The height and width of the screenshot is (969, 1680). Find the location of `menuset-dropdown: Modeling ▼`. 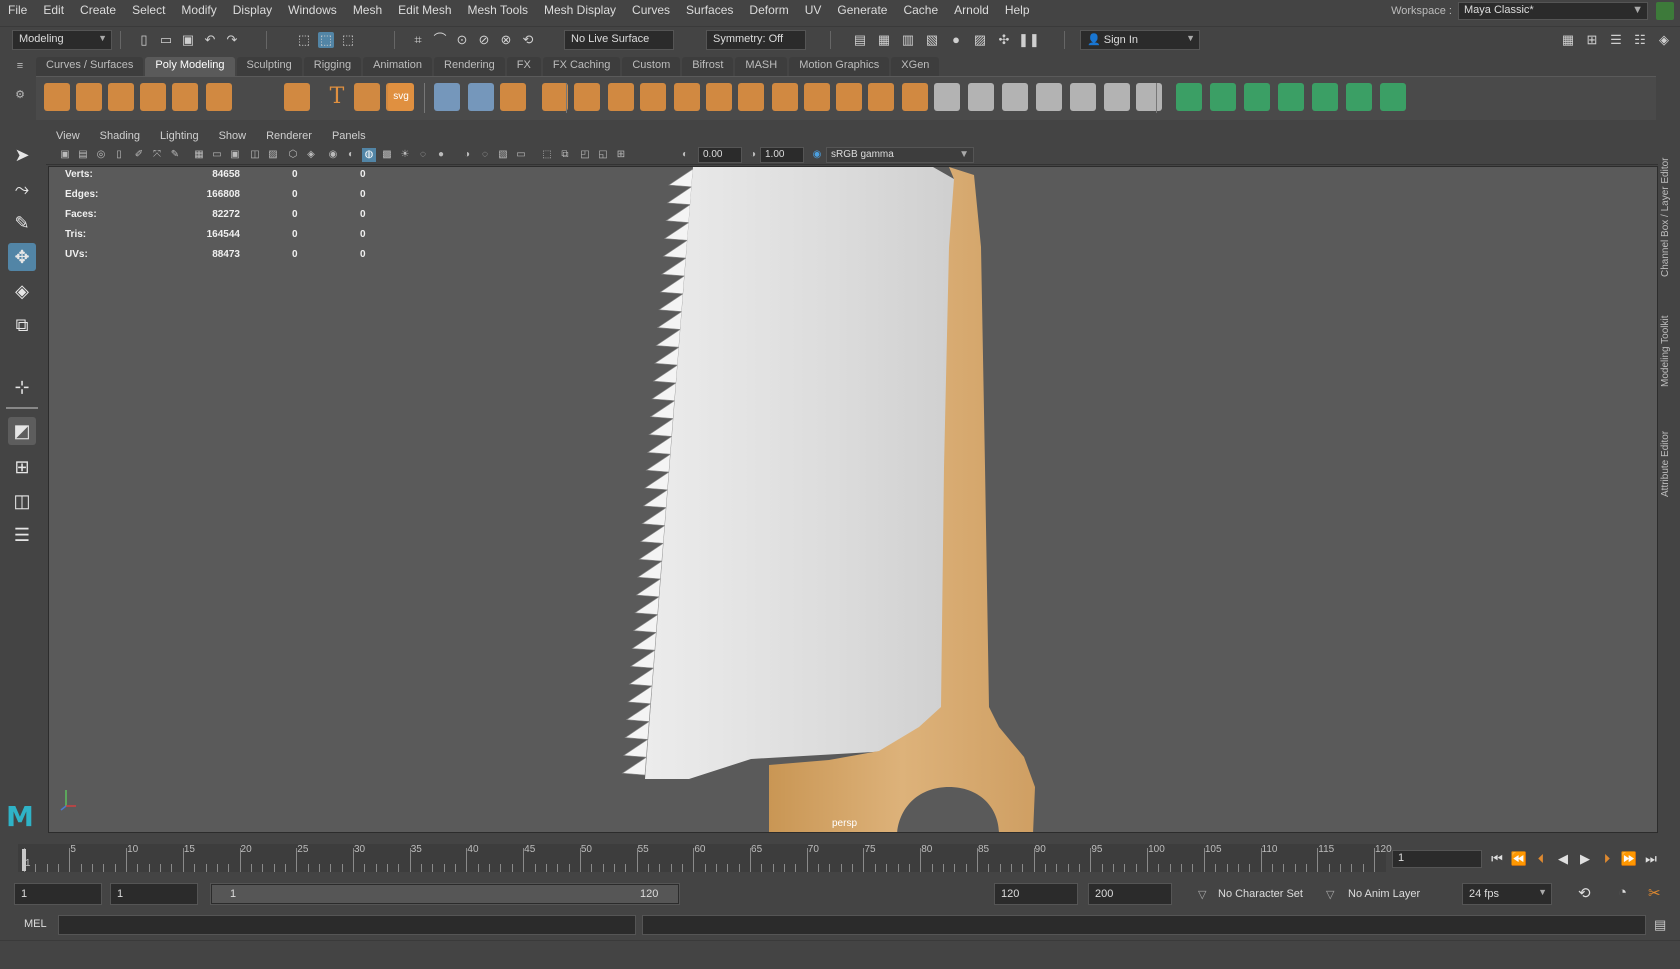

menuset-dropdown: Modeling ▼ is located at coordinates (62, 40).